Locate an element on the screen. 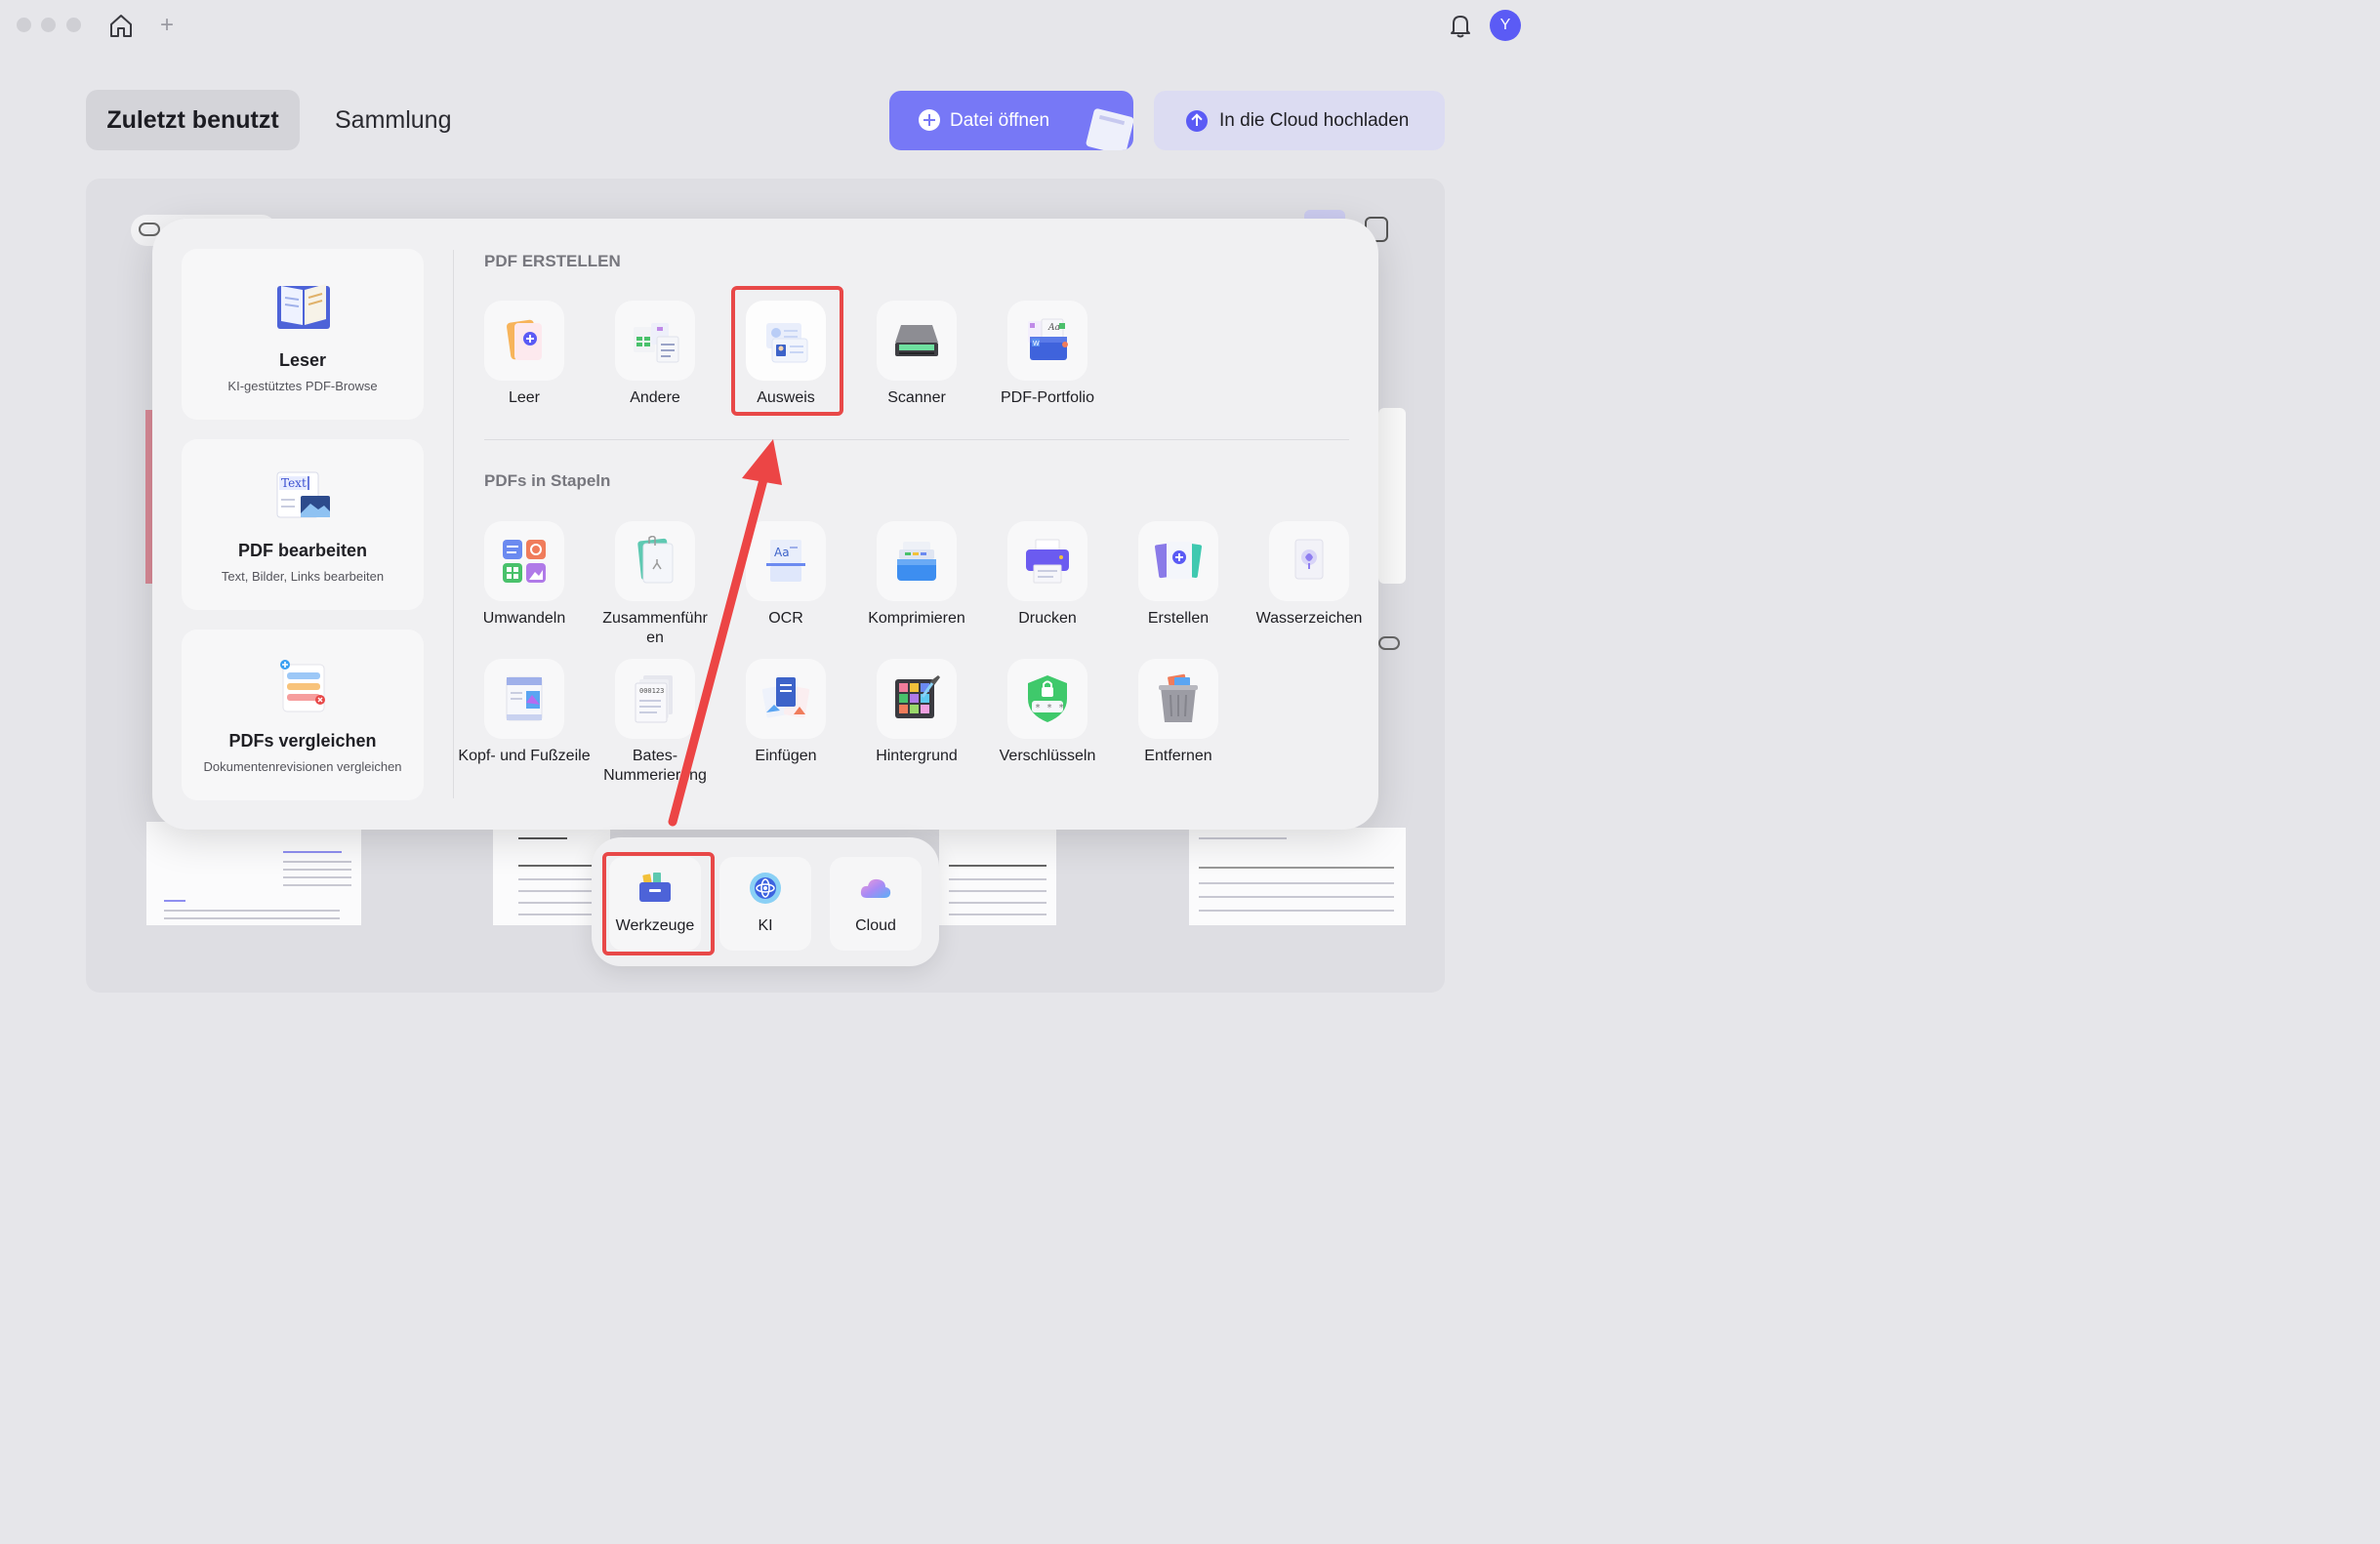  trash-icon is located at coordinates (1178, 697).